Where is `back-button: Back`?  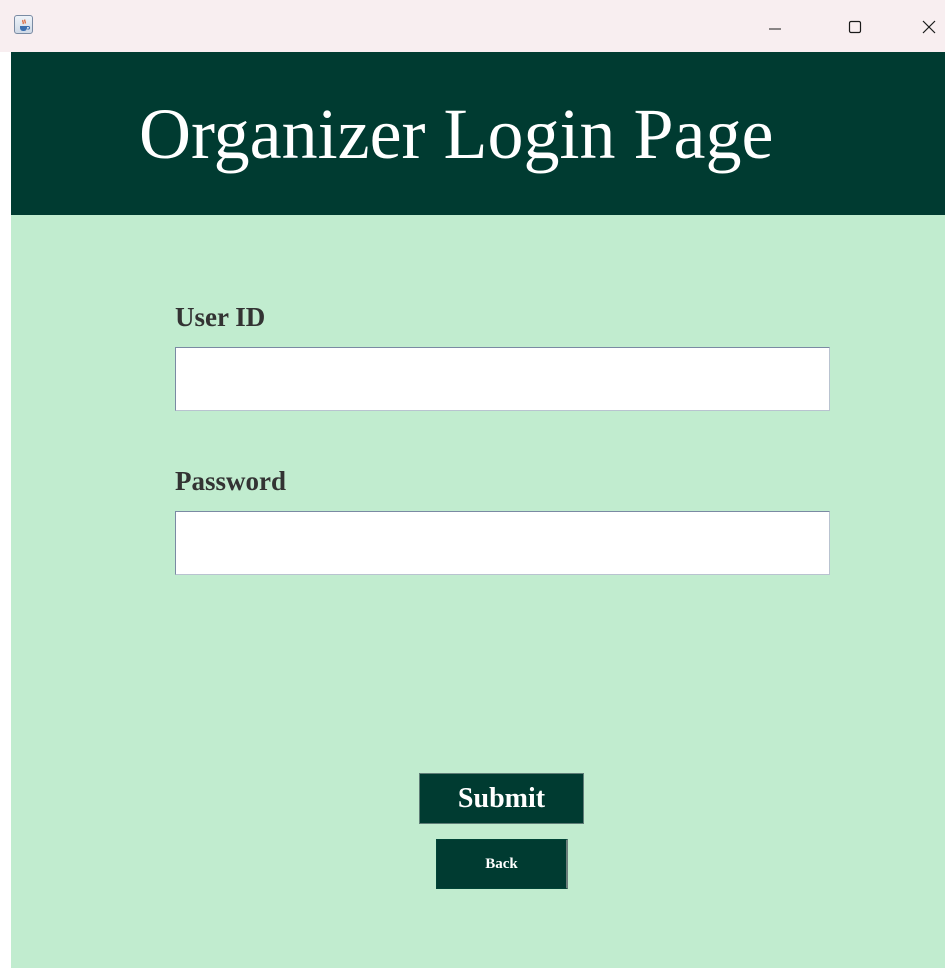
back-button: Back is located at coordinates (502, 864).